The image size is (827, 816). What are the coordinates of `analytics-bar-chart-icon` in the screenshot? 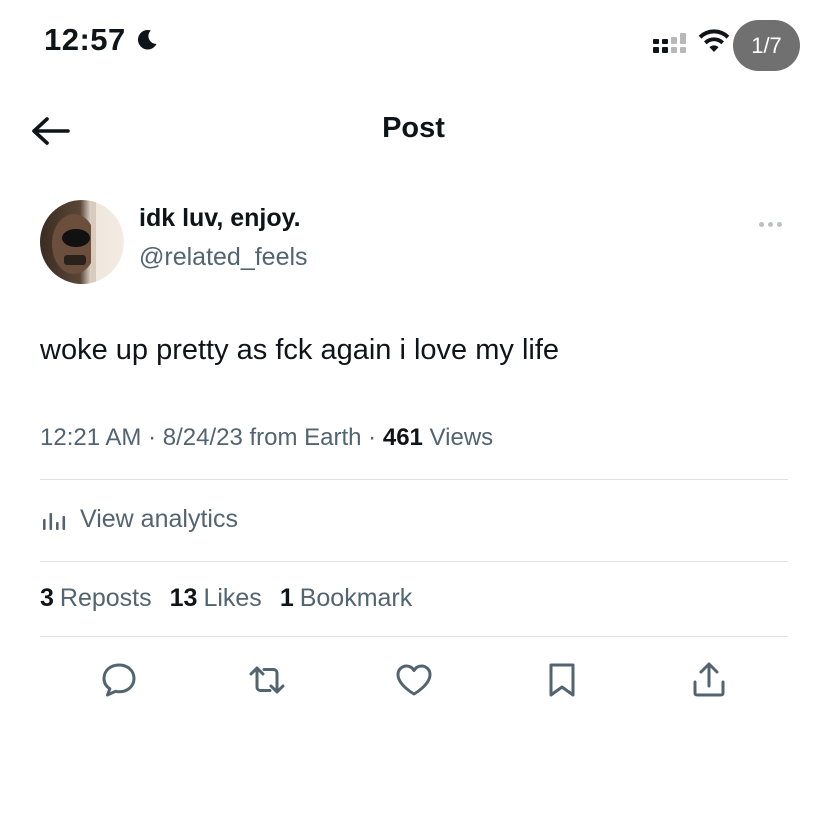 It's located at (54, 521).